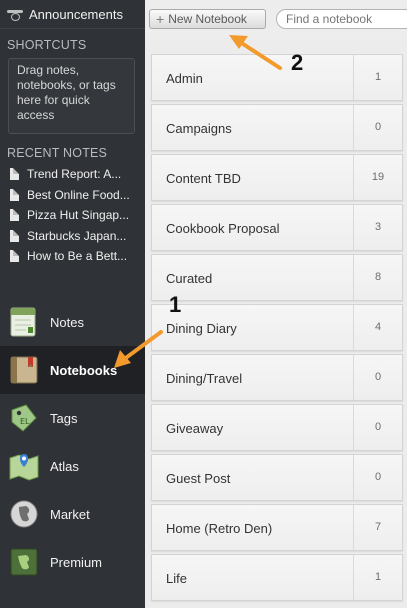 This screenshot has height=608, width=407. What do you see at coordinates (138, 349) in the screenshot?
I see `arrow-to-notebooks` at bounding box center [138, 349].